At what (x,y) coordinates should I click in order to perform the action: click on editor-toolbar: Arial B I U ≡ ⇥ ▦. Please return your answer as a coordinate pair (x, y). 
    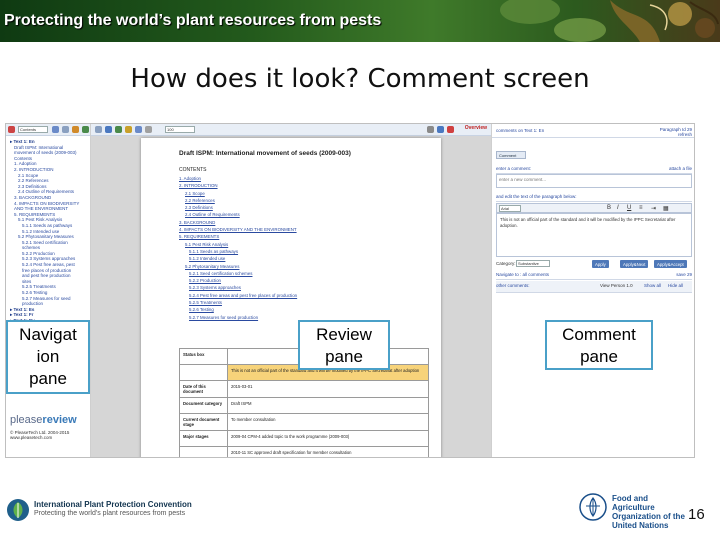
    Looking at the image, I should click on (594, 208).